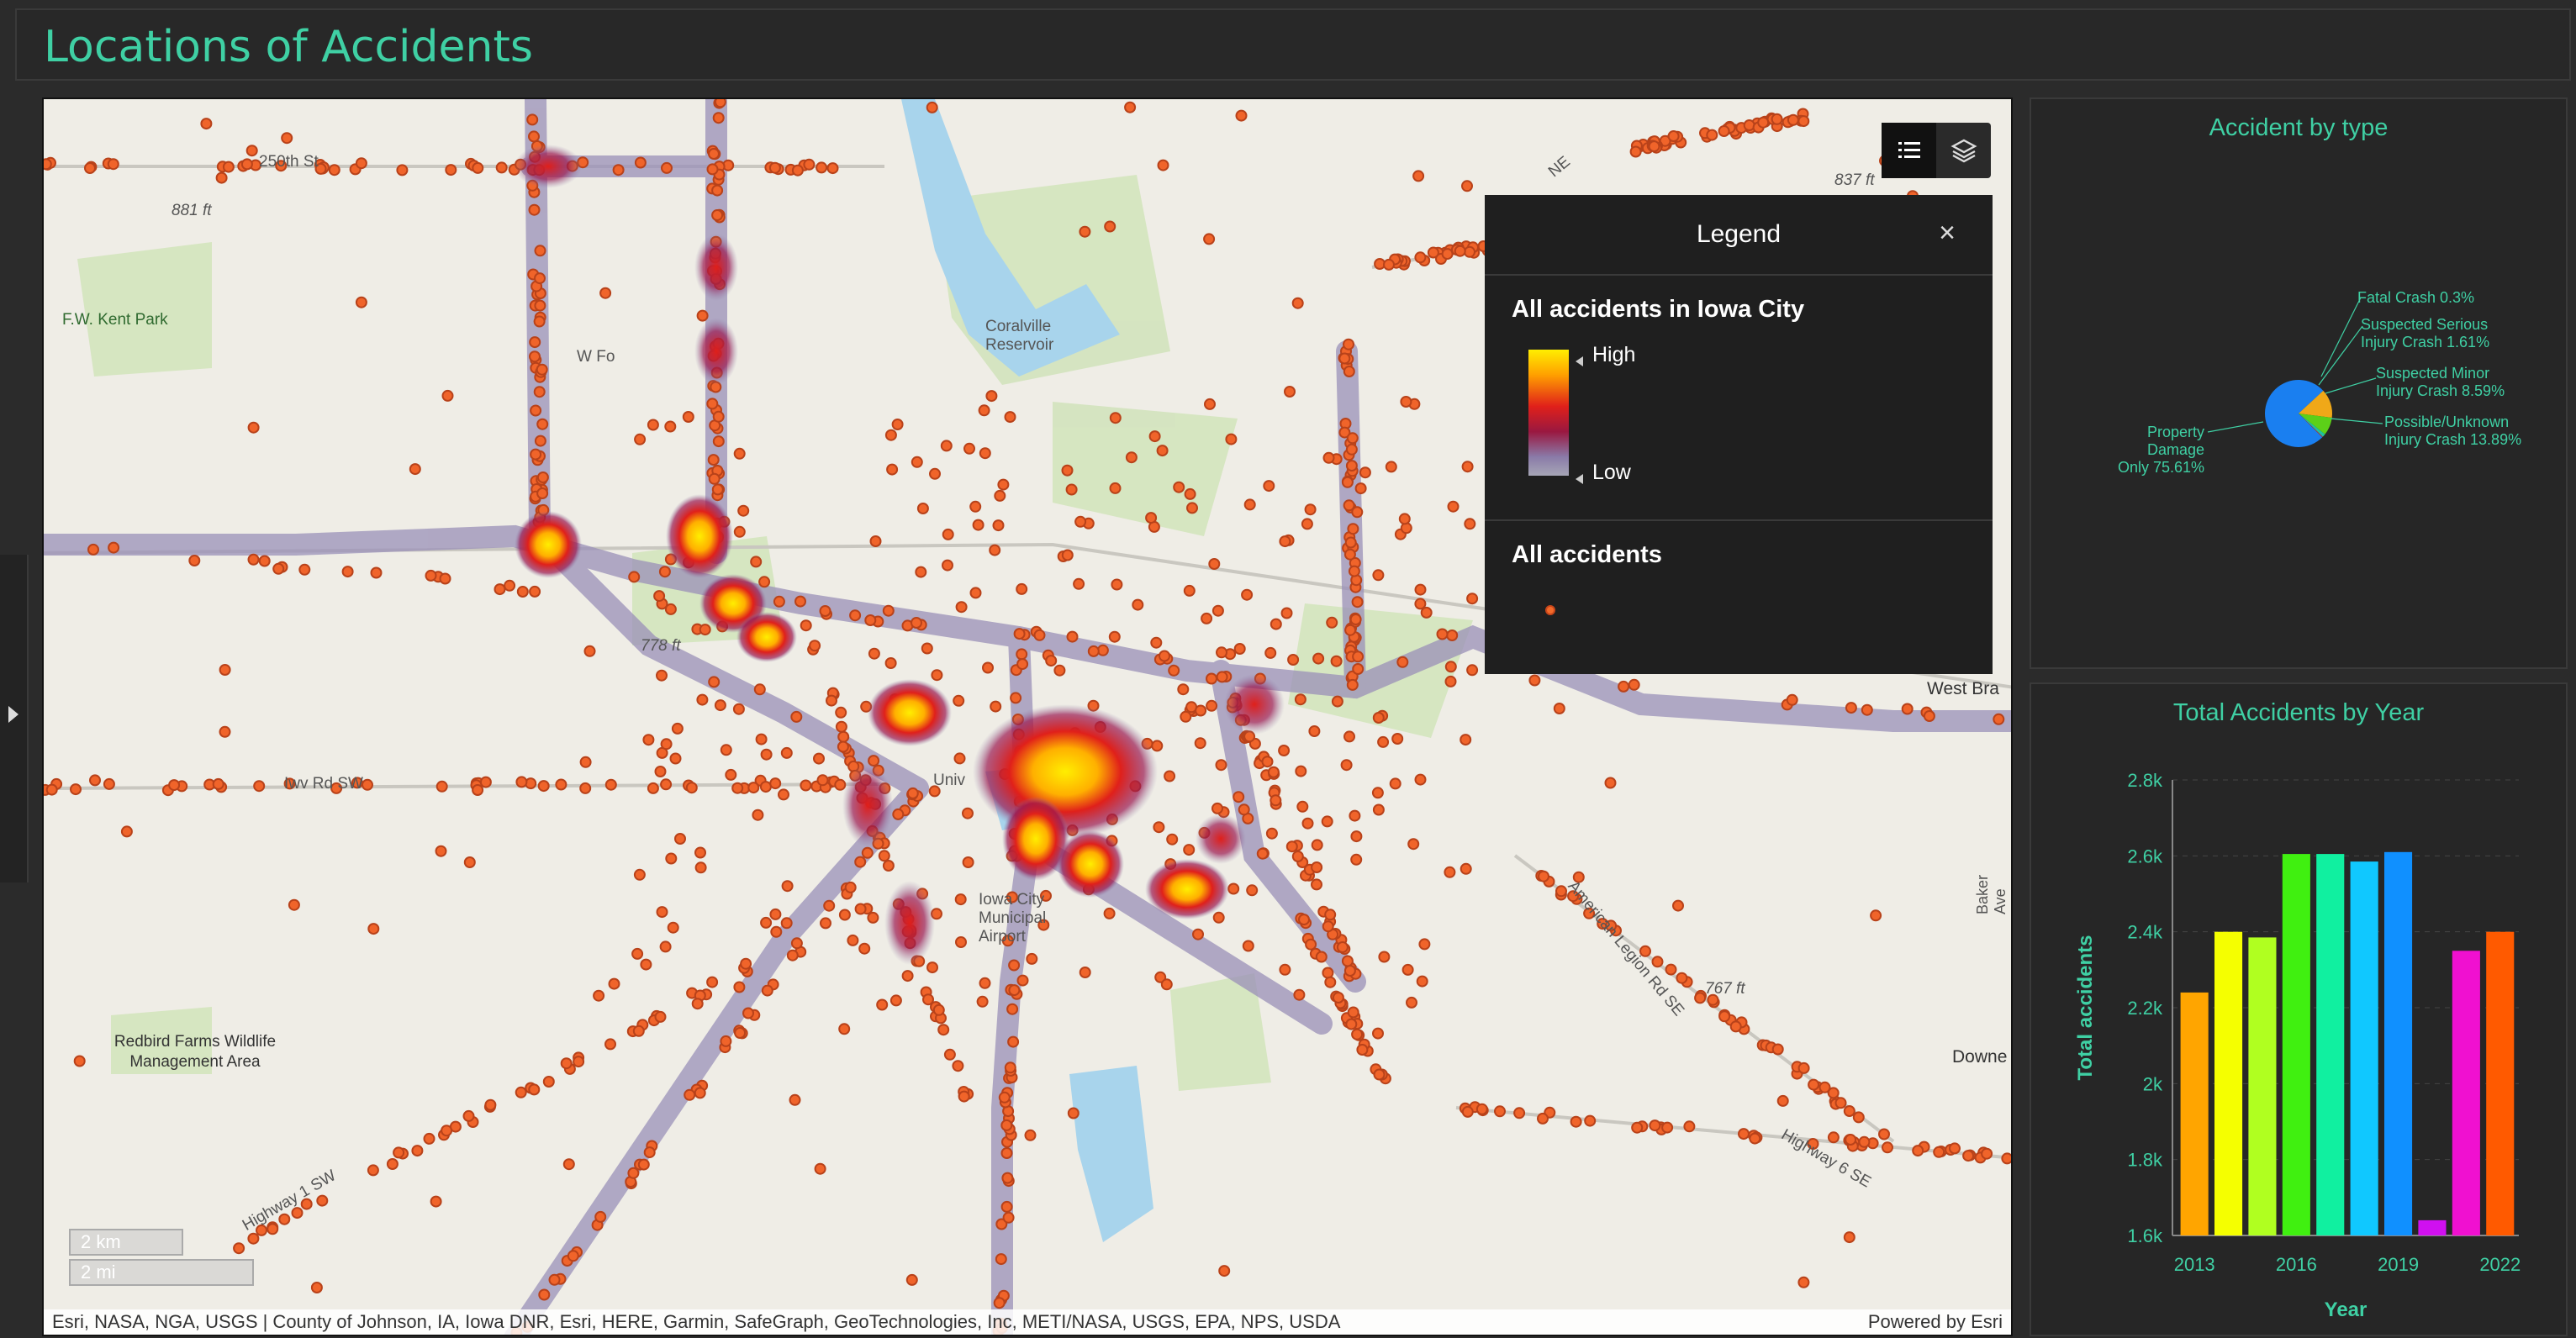 This screenshot has width=2576, height=1338. What do you see at coordinates (2346, 1309) in the screenshot?
I see `x-axis-label: Year` at bounding box center [2346, 1309].